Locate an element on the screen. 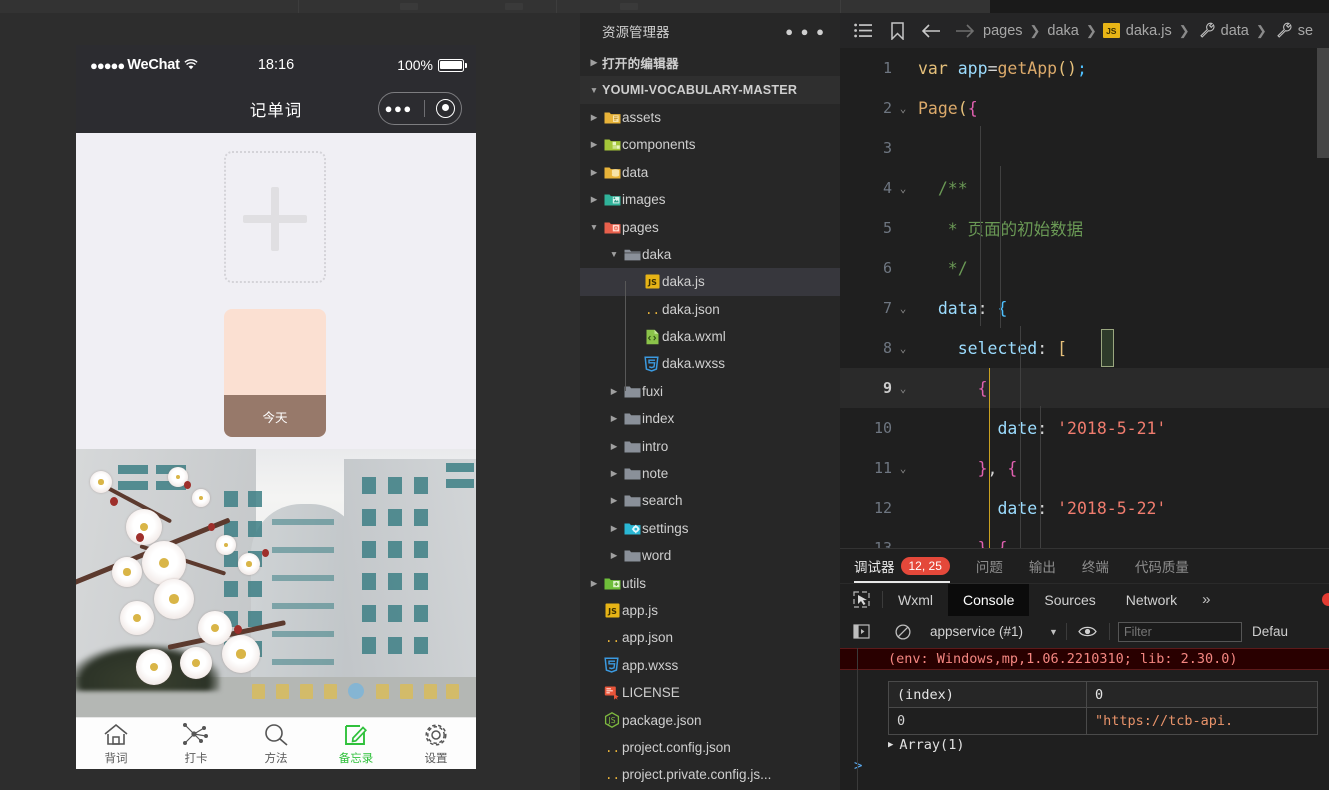 Image resolution: width=1329 pixels, height=790 pixels. tree-item-fuxi: ▶ fuxi is located at coordinates (710, 391).